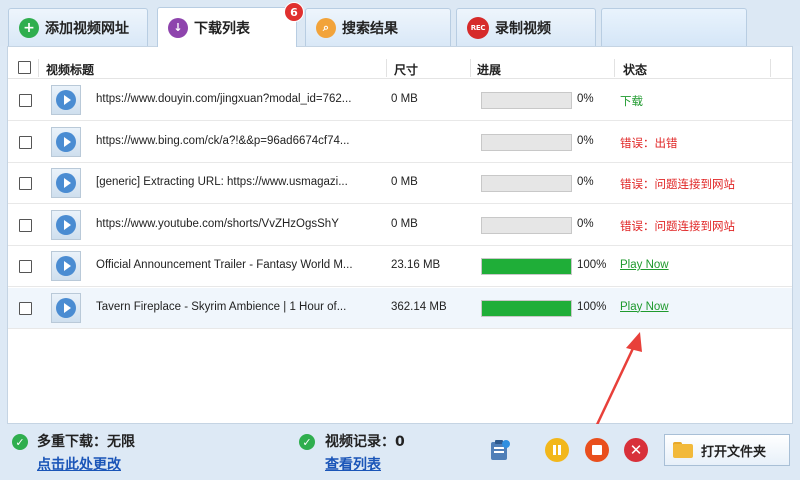  Describe the element at coordinates (29, 27) in the screenshot. I see `add-icon: +` at that location.